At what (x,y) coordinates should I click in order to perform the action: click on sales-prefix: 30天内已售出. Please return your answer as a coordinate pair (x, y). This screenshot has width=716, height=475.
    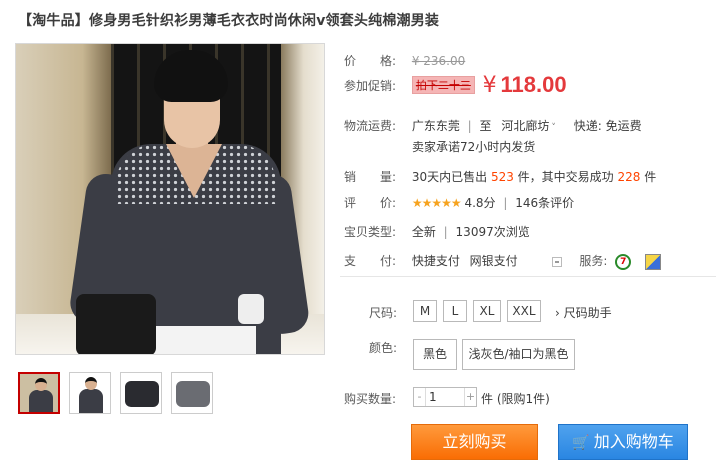
    Looking at the image, I should click on (449, 177).